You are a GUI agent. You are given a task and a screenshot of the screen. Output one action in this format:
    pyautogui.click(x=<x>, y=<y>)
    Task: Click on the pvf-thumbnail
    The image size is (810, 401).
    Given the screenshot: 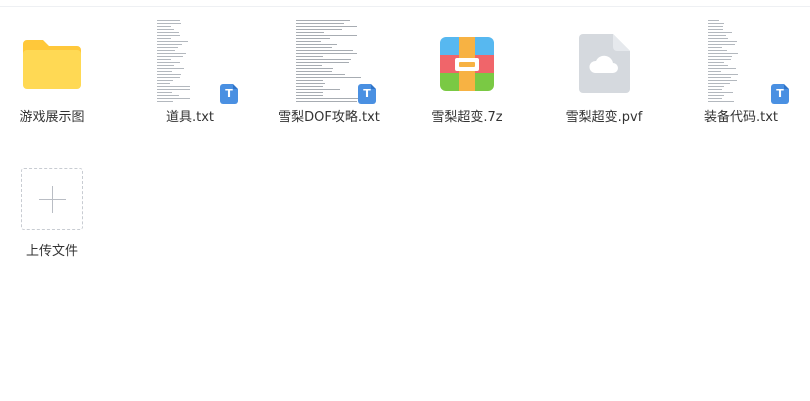 What is the action you would take?
    pyautogui.click(x=604, y=46)
    